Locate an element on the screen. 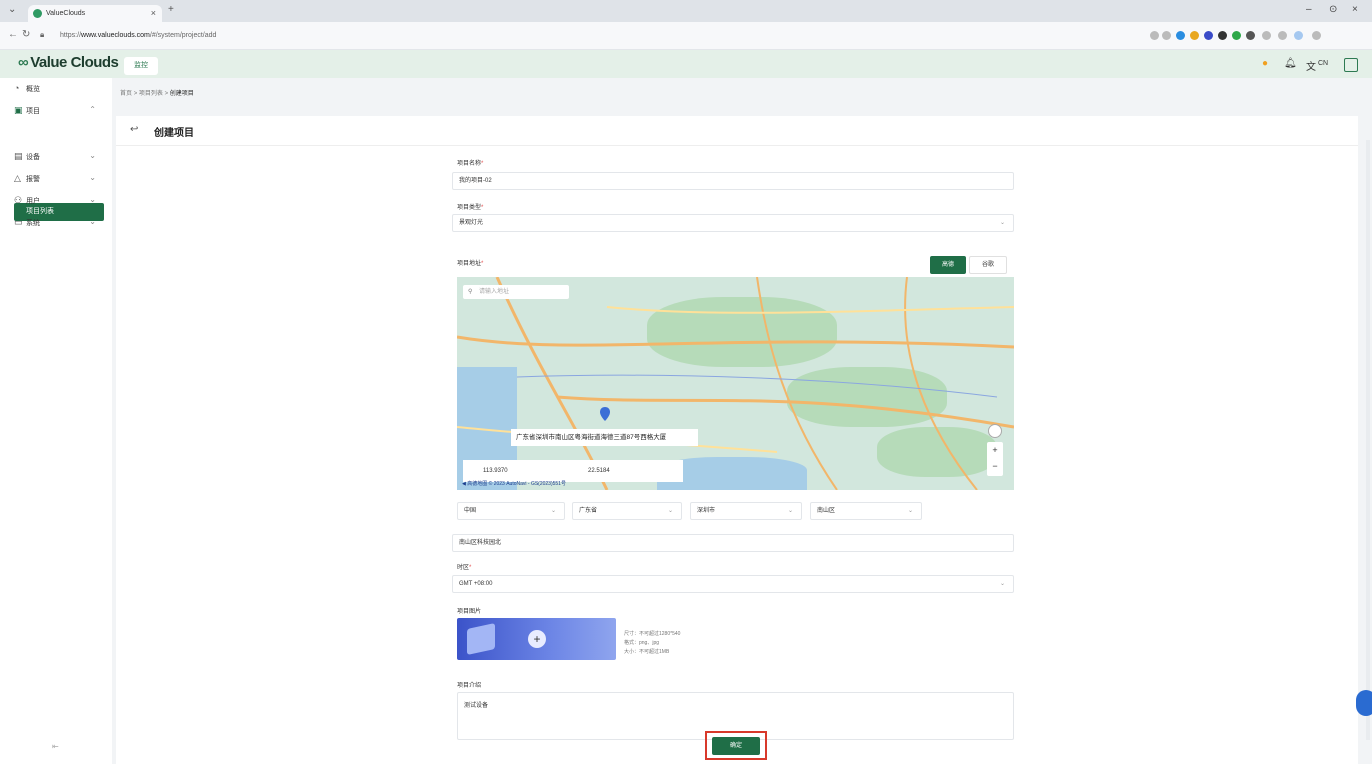 This screenshot has height=764, width=1372. floating-chat-button is located at coordinates (1364, 703).